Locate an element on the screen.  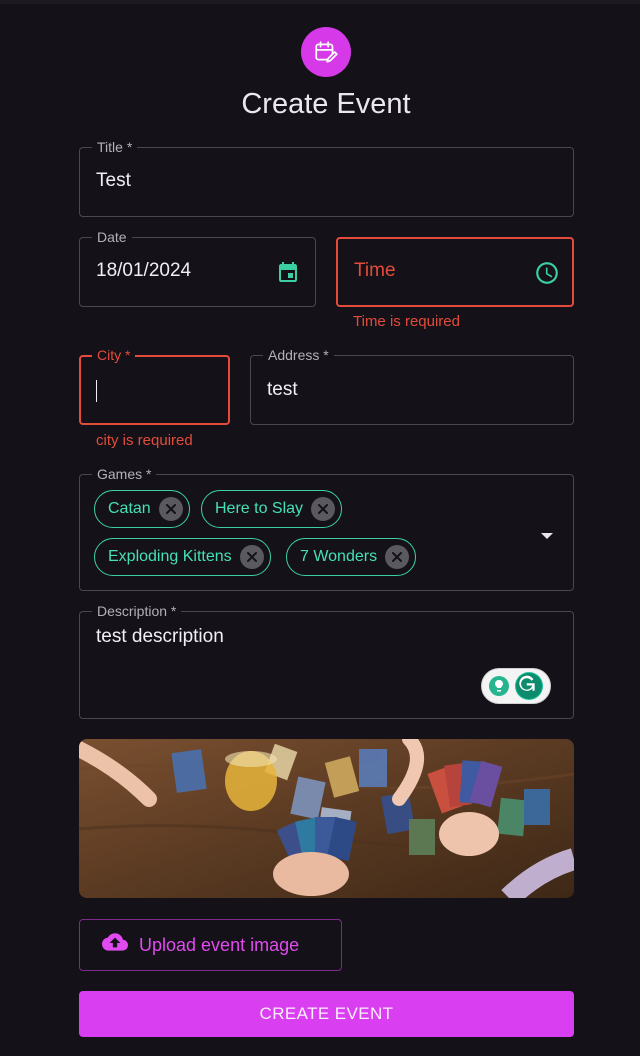
city-error: city is required is located at coordinates (144, 440).